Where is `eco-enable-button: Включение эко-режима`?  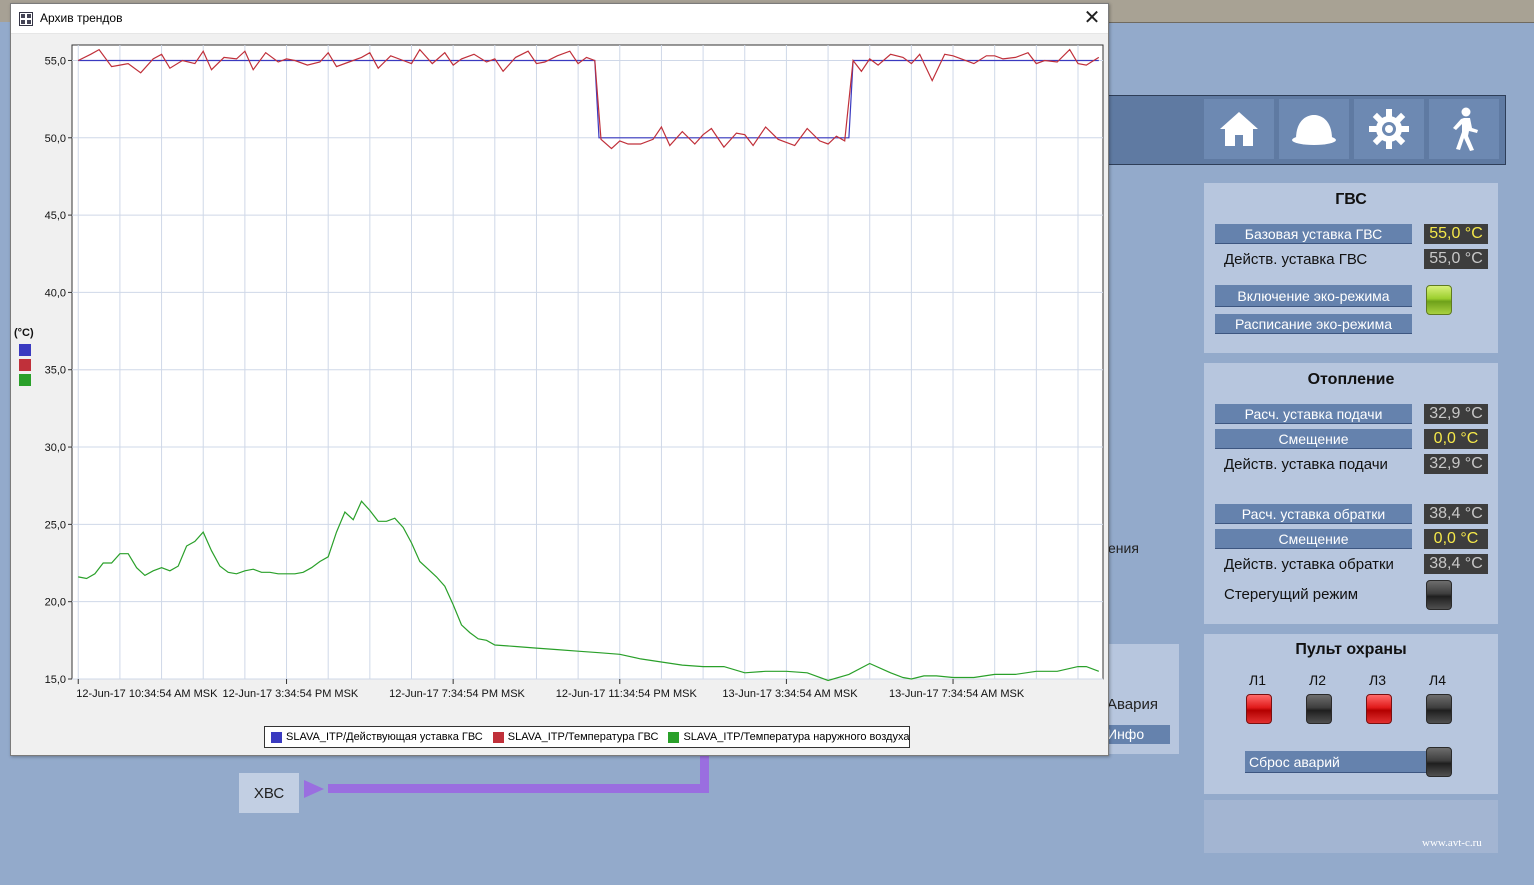
eco-enable-button: Включение эко-режима is located at coordinates (1313, 296).